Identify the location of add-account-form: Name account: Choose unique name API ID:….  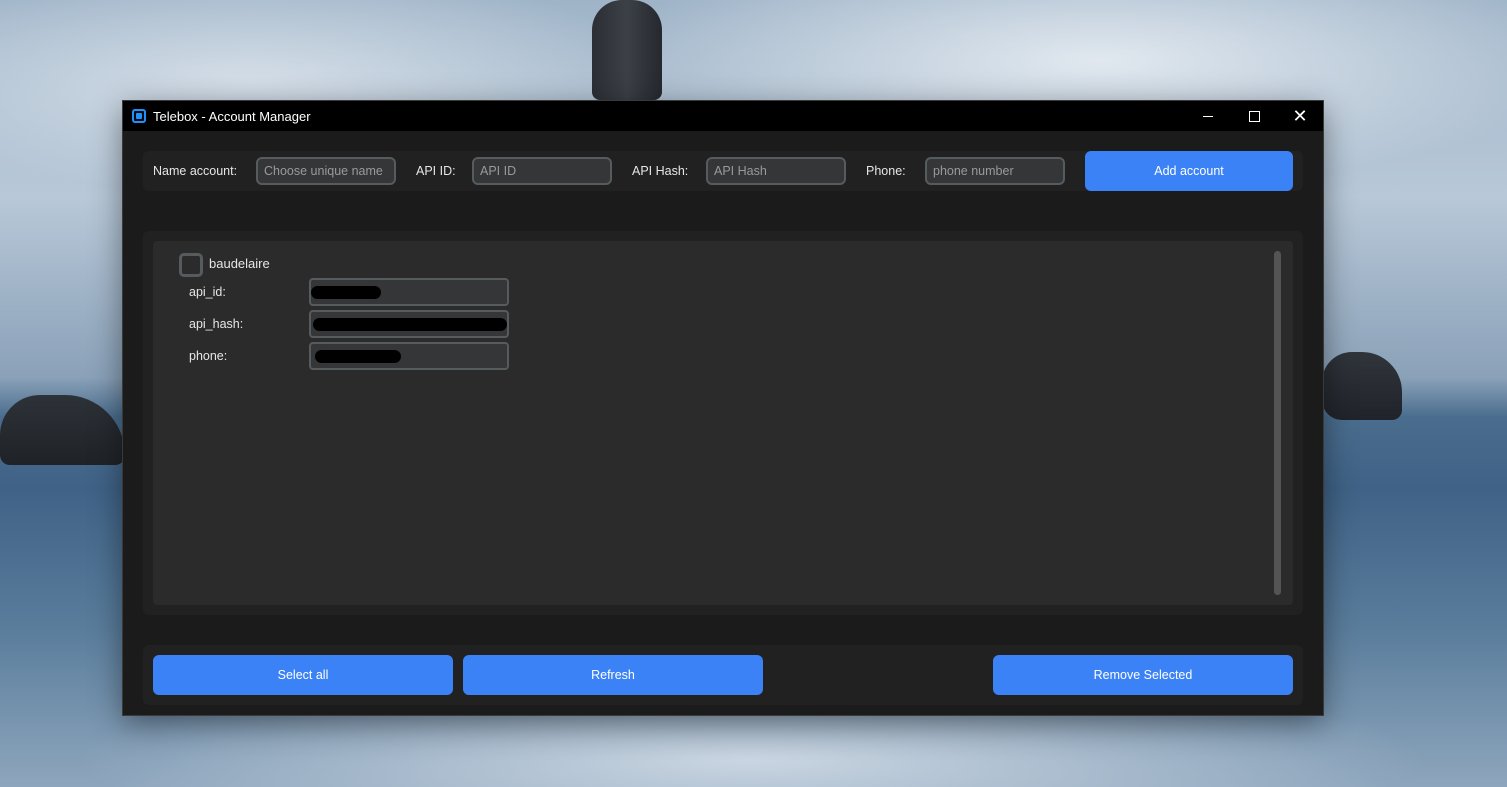
(723, 171).